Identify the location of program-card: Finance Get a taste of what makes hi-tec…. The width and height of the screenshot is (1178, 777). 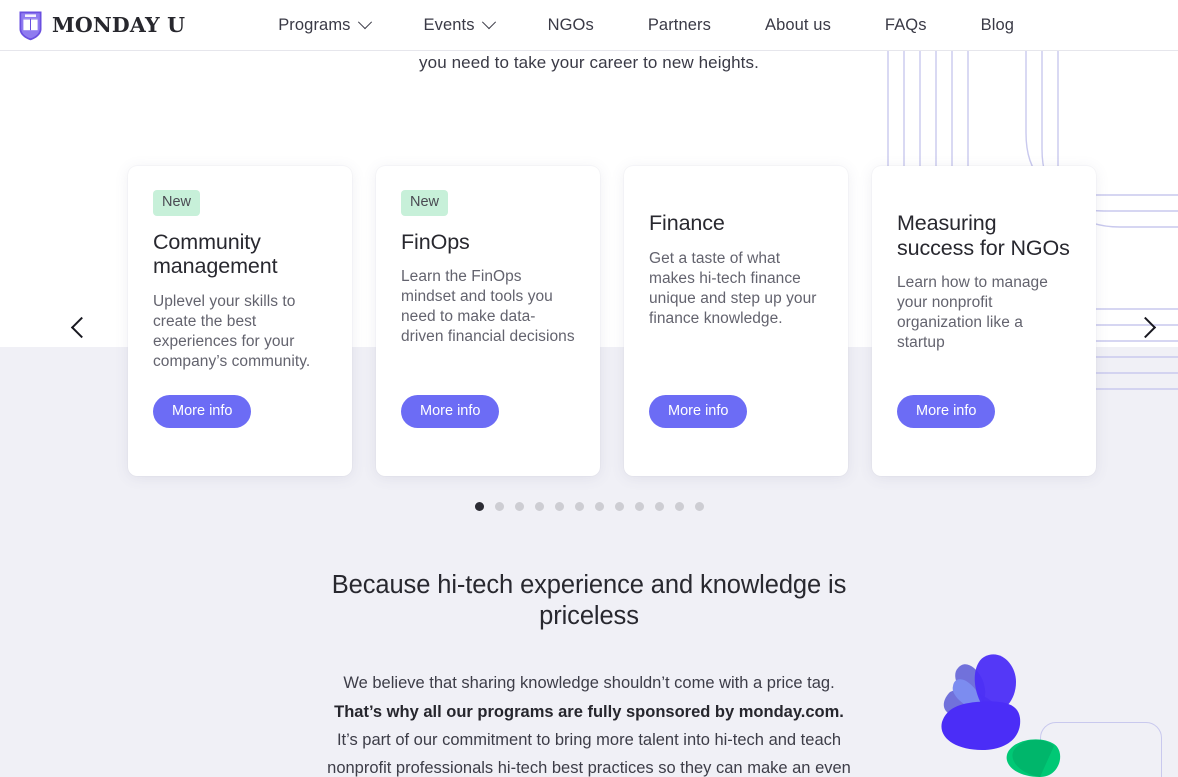
(736, 321).